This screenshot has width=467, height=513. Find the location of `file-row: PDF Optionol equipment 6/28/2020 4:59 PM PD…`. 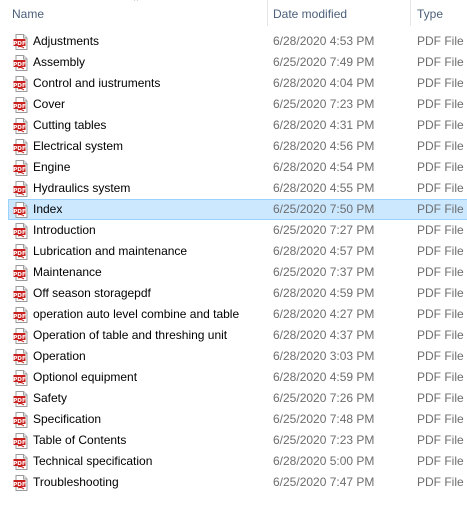

file-row: PDF Optionol equipment 6/28/2020 4:59 PM PD… is located at coordinates (233, 377).